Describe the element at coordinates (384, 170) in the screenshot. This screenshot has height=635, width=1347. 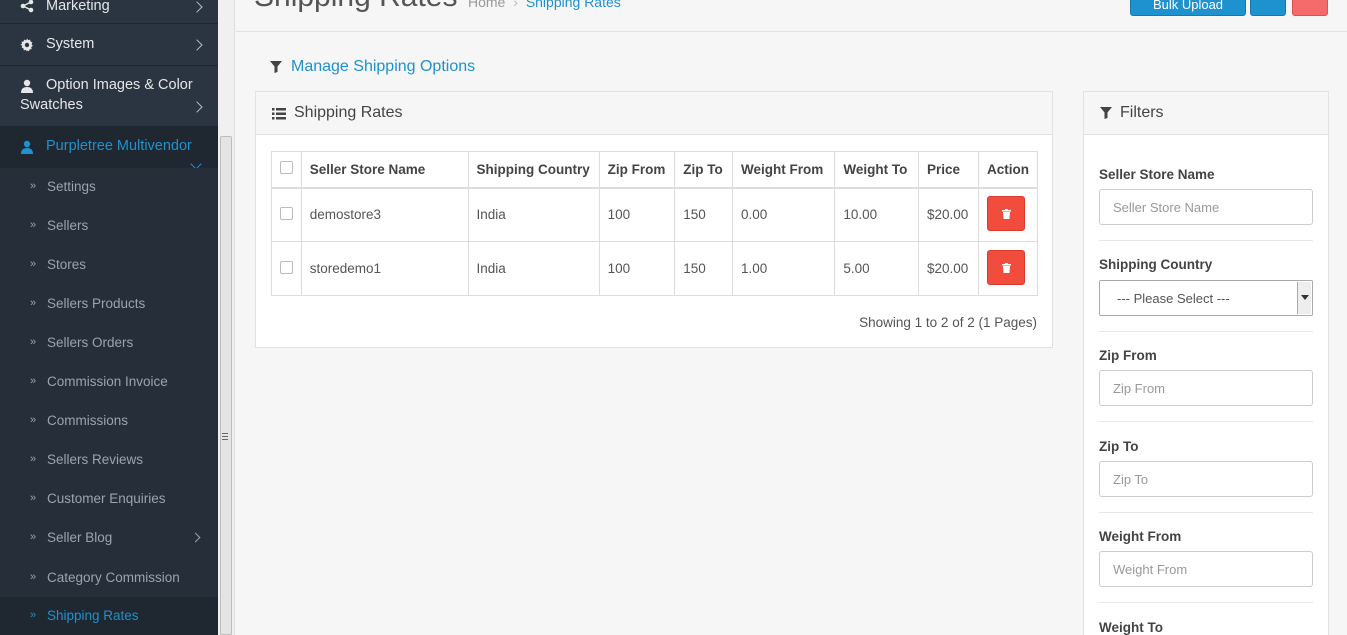
I see `col-seller-store-name: Seller Store Name` at that location.